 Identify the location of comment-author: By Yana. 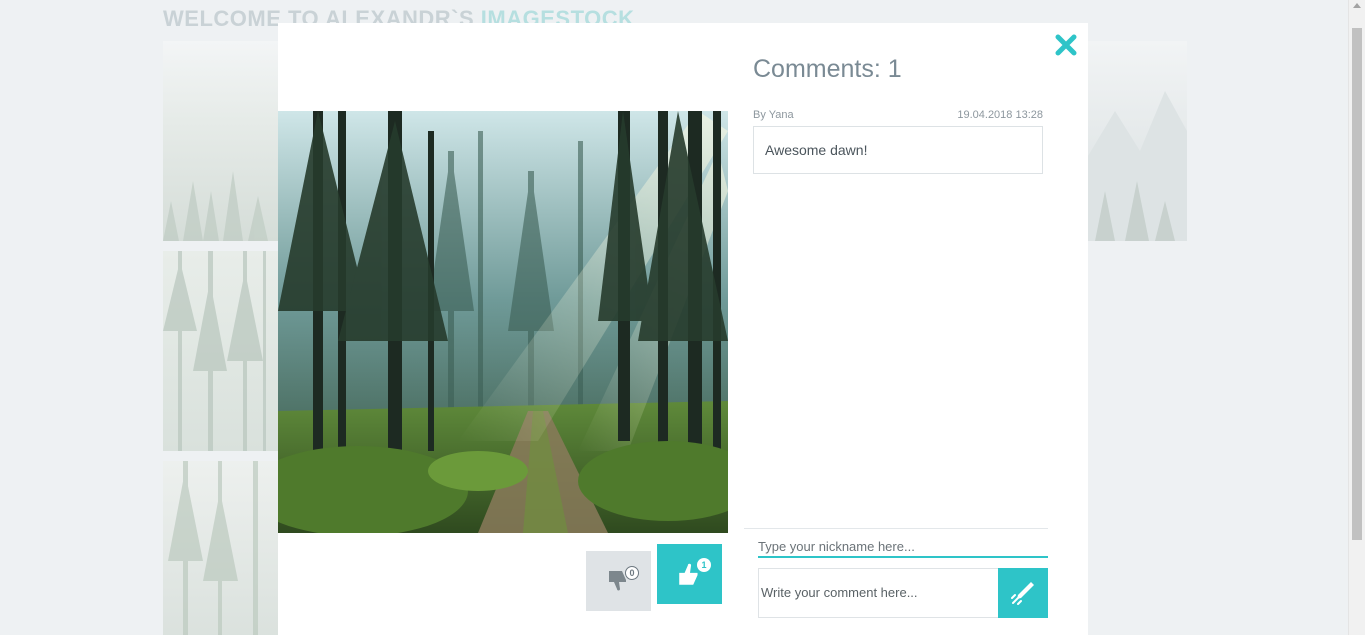
(773, 115).